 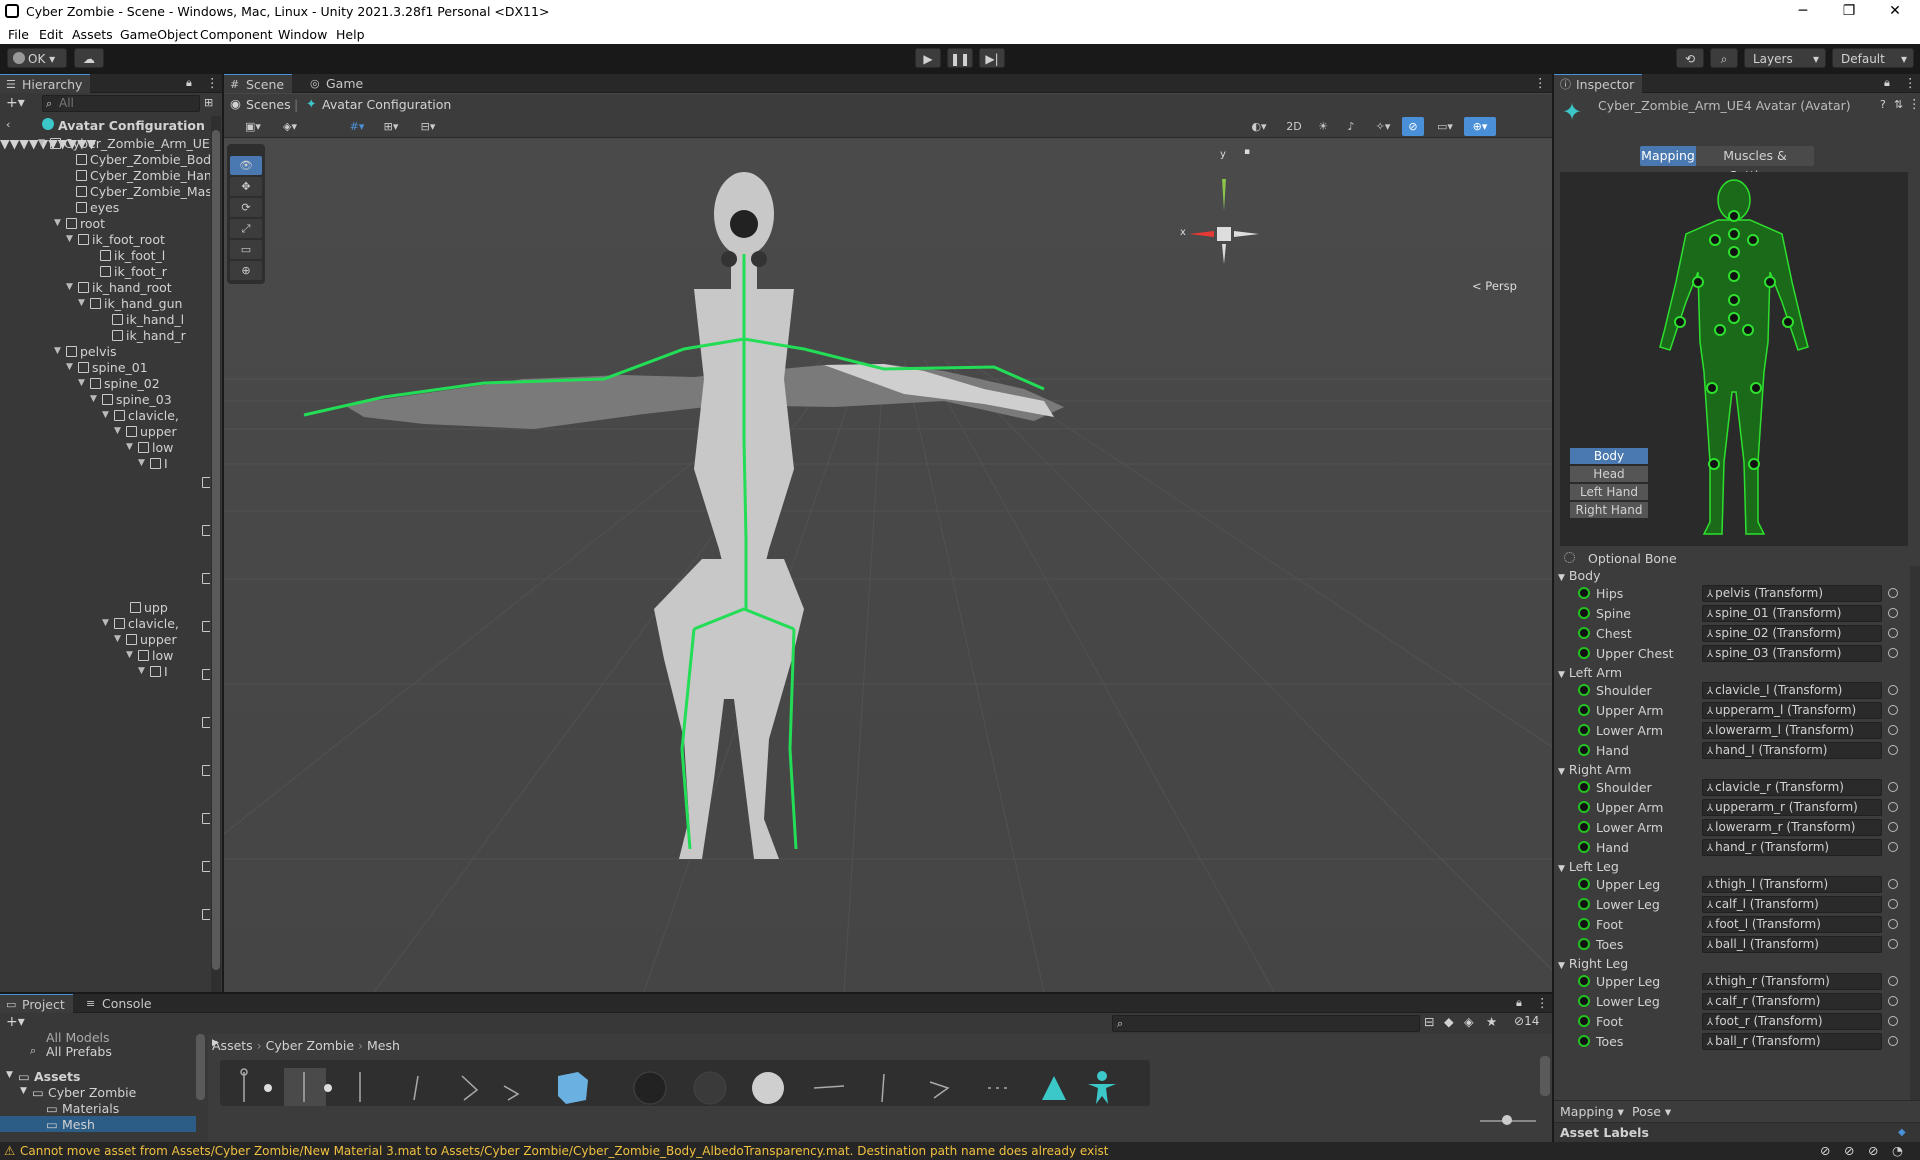 I want to click on bone-transform-field: ⅄ spine_01 (Transform), so click(x=1792, y=613).